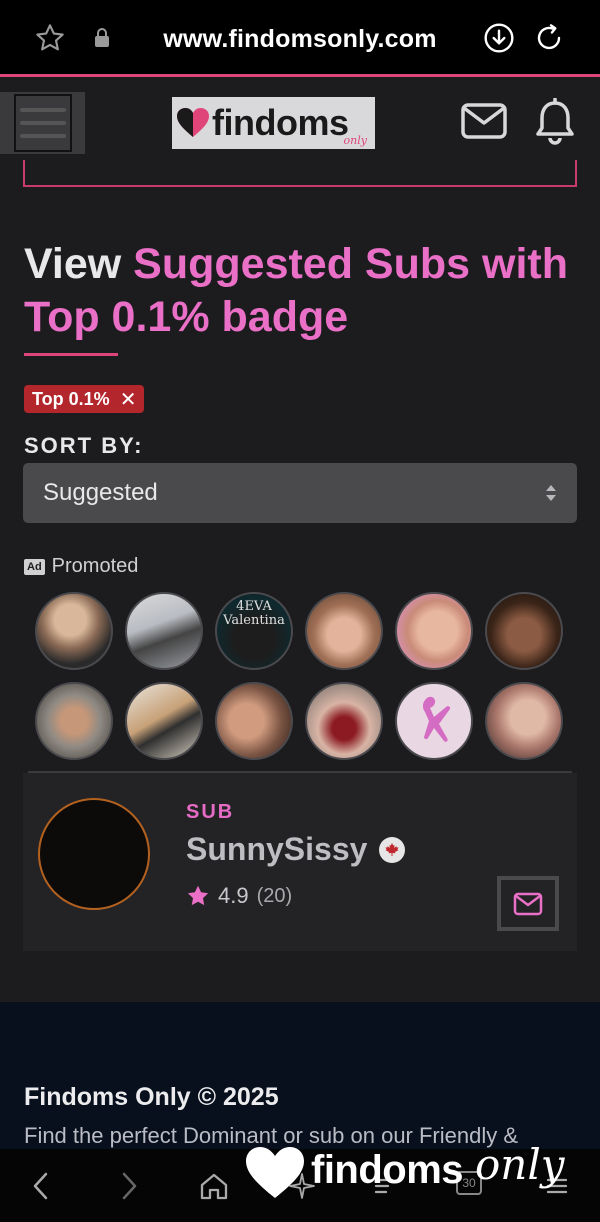 The height and width of the screenshot is (1222, 600). I want to click on hamburger-icon, so click(42, 123).